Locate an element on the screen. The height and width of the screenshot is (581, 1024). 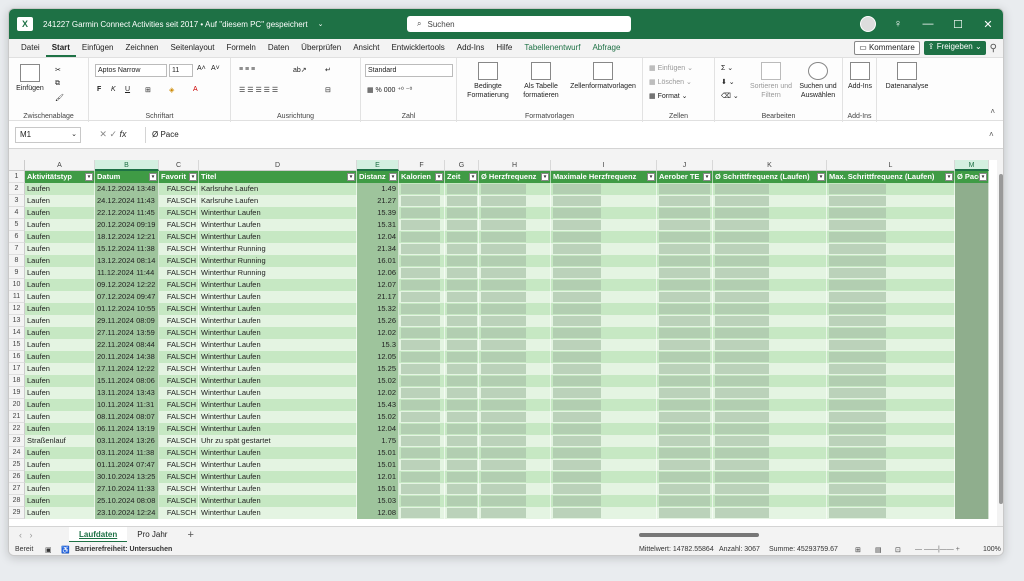
cell-distanz: 15.01 is located at coordinates (378, 453).